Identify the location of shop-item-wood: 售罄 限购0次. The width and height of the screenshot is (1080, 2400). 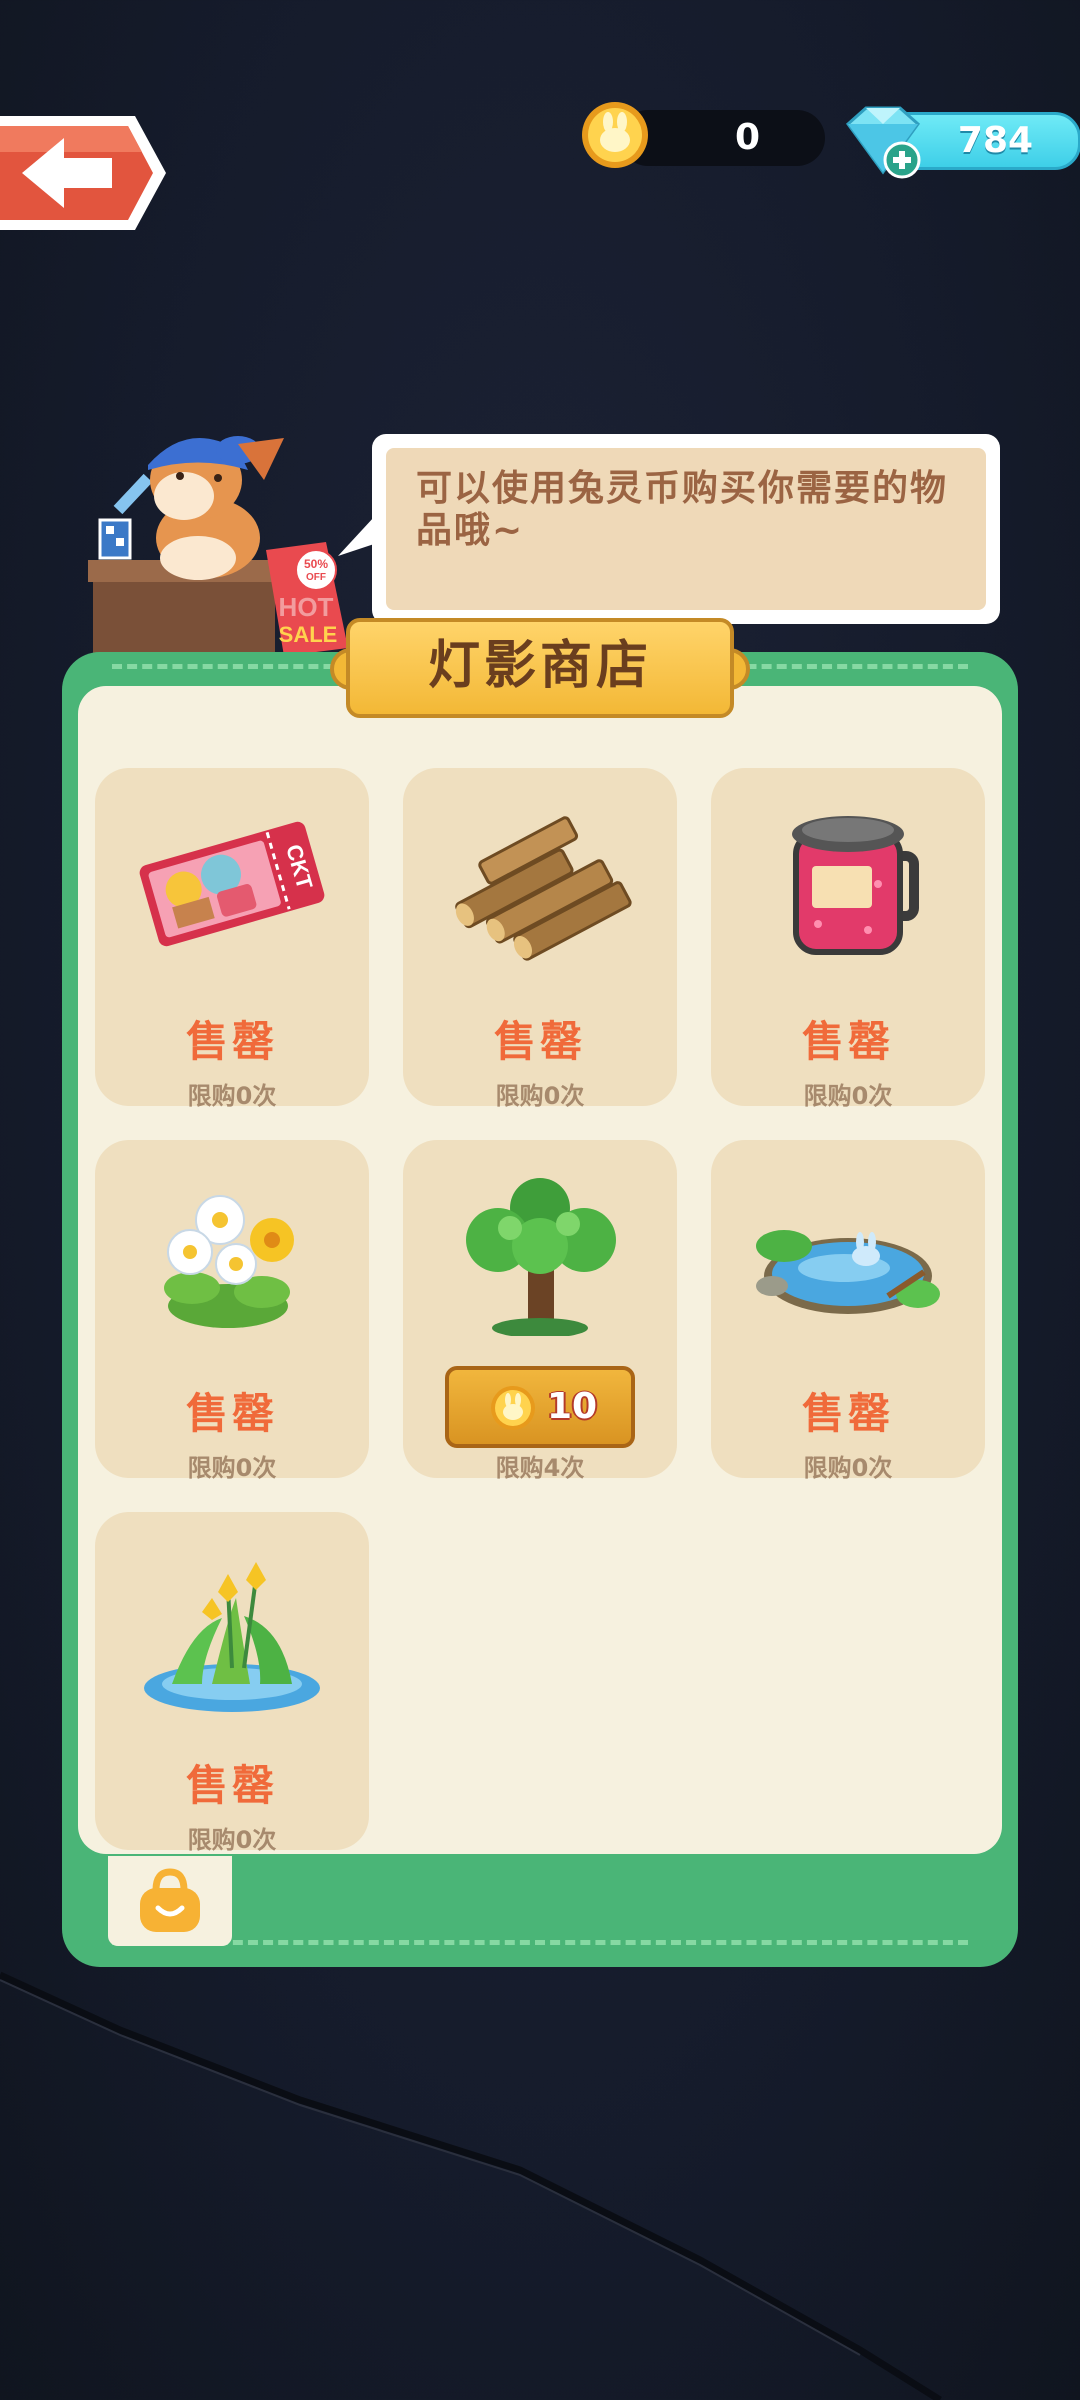
(540, 939).